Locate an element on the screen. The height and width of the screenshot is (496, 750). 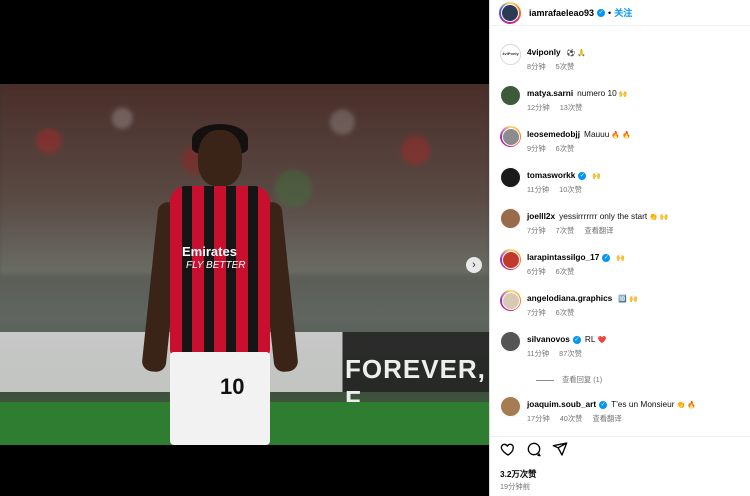
avatar-logo-text: 4viPonly is located at coordinates (510, 54).